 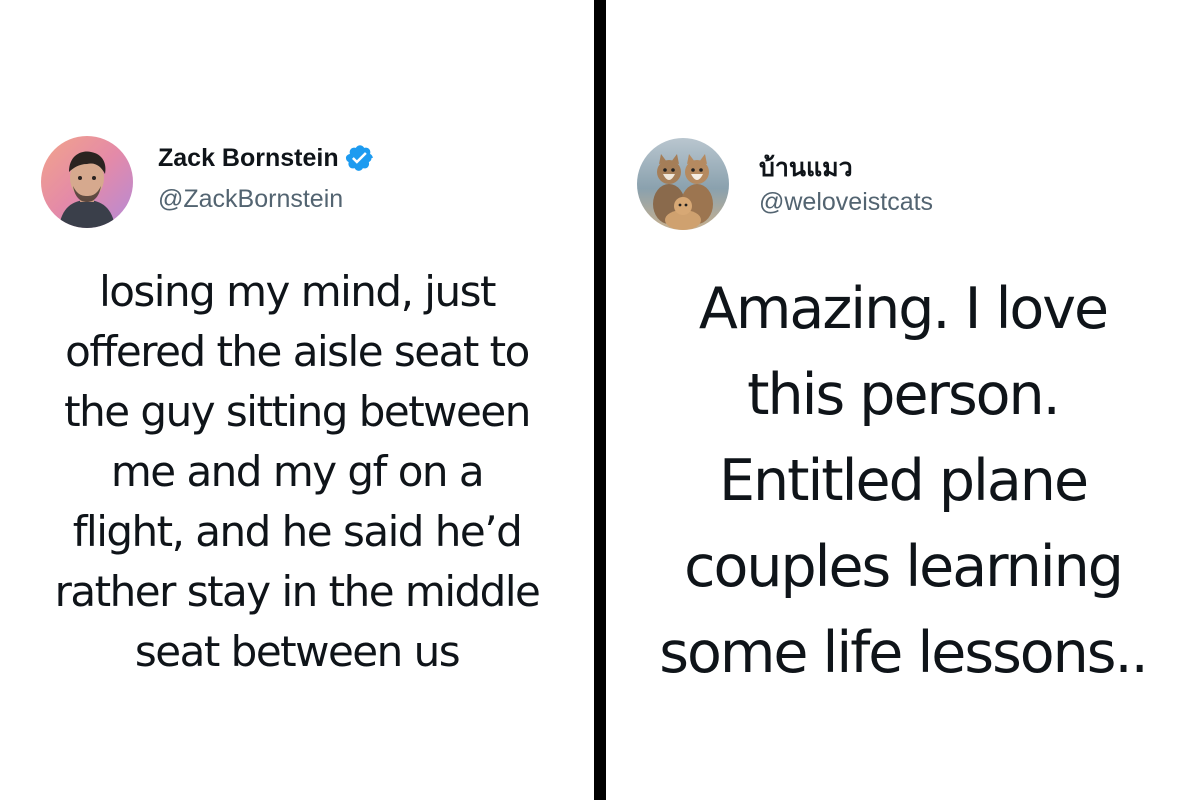 I want to click on user-handle: @weloveistcats, so click(x=846, y=202).